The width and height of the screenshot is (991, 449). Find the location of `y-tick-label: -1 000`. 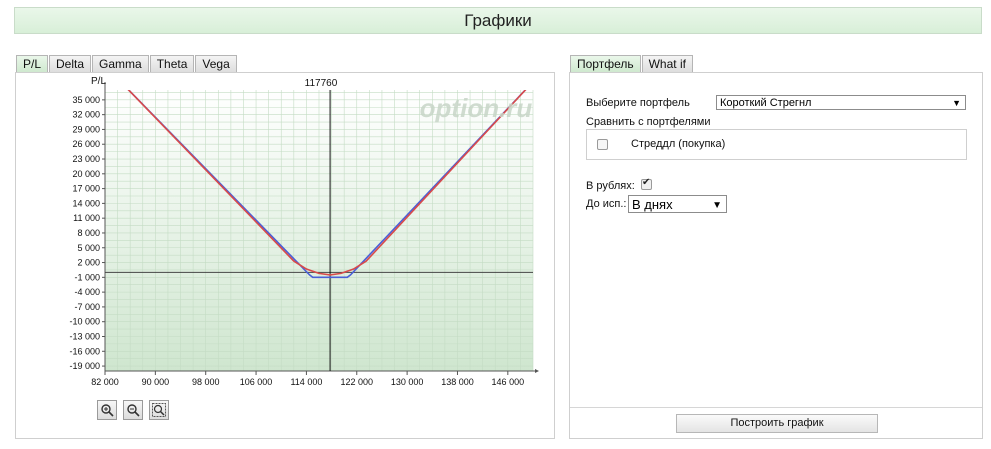

y-tick-label: -1 000 is located at coordinates (87, 277).